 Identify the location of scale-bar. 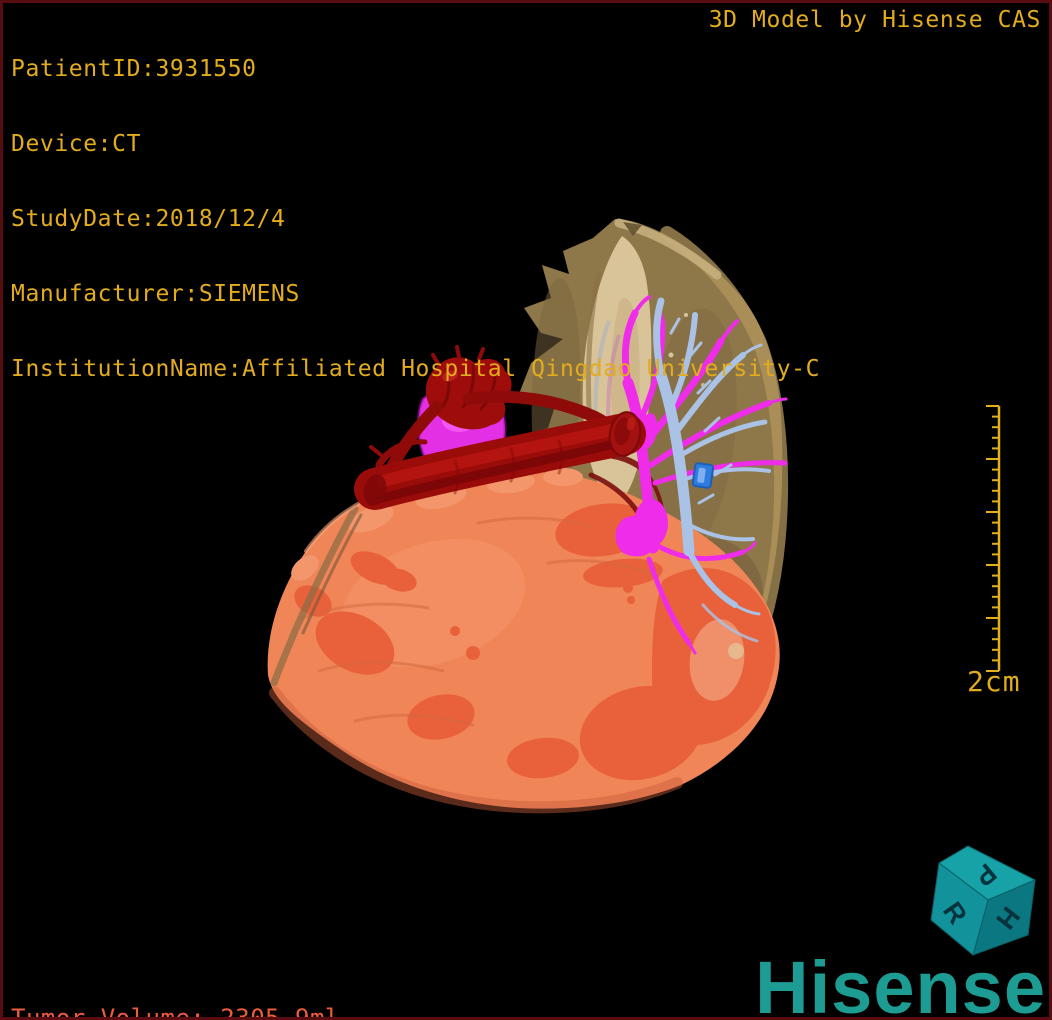
(993, 538).